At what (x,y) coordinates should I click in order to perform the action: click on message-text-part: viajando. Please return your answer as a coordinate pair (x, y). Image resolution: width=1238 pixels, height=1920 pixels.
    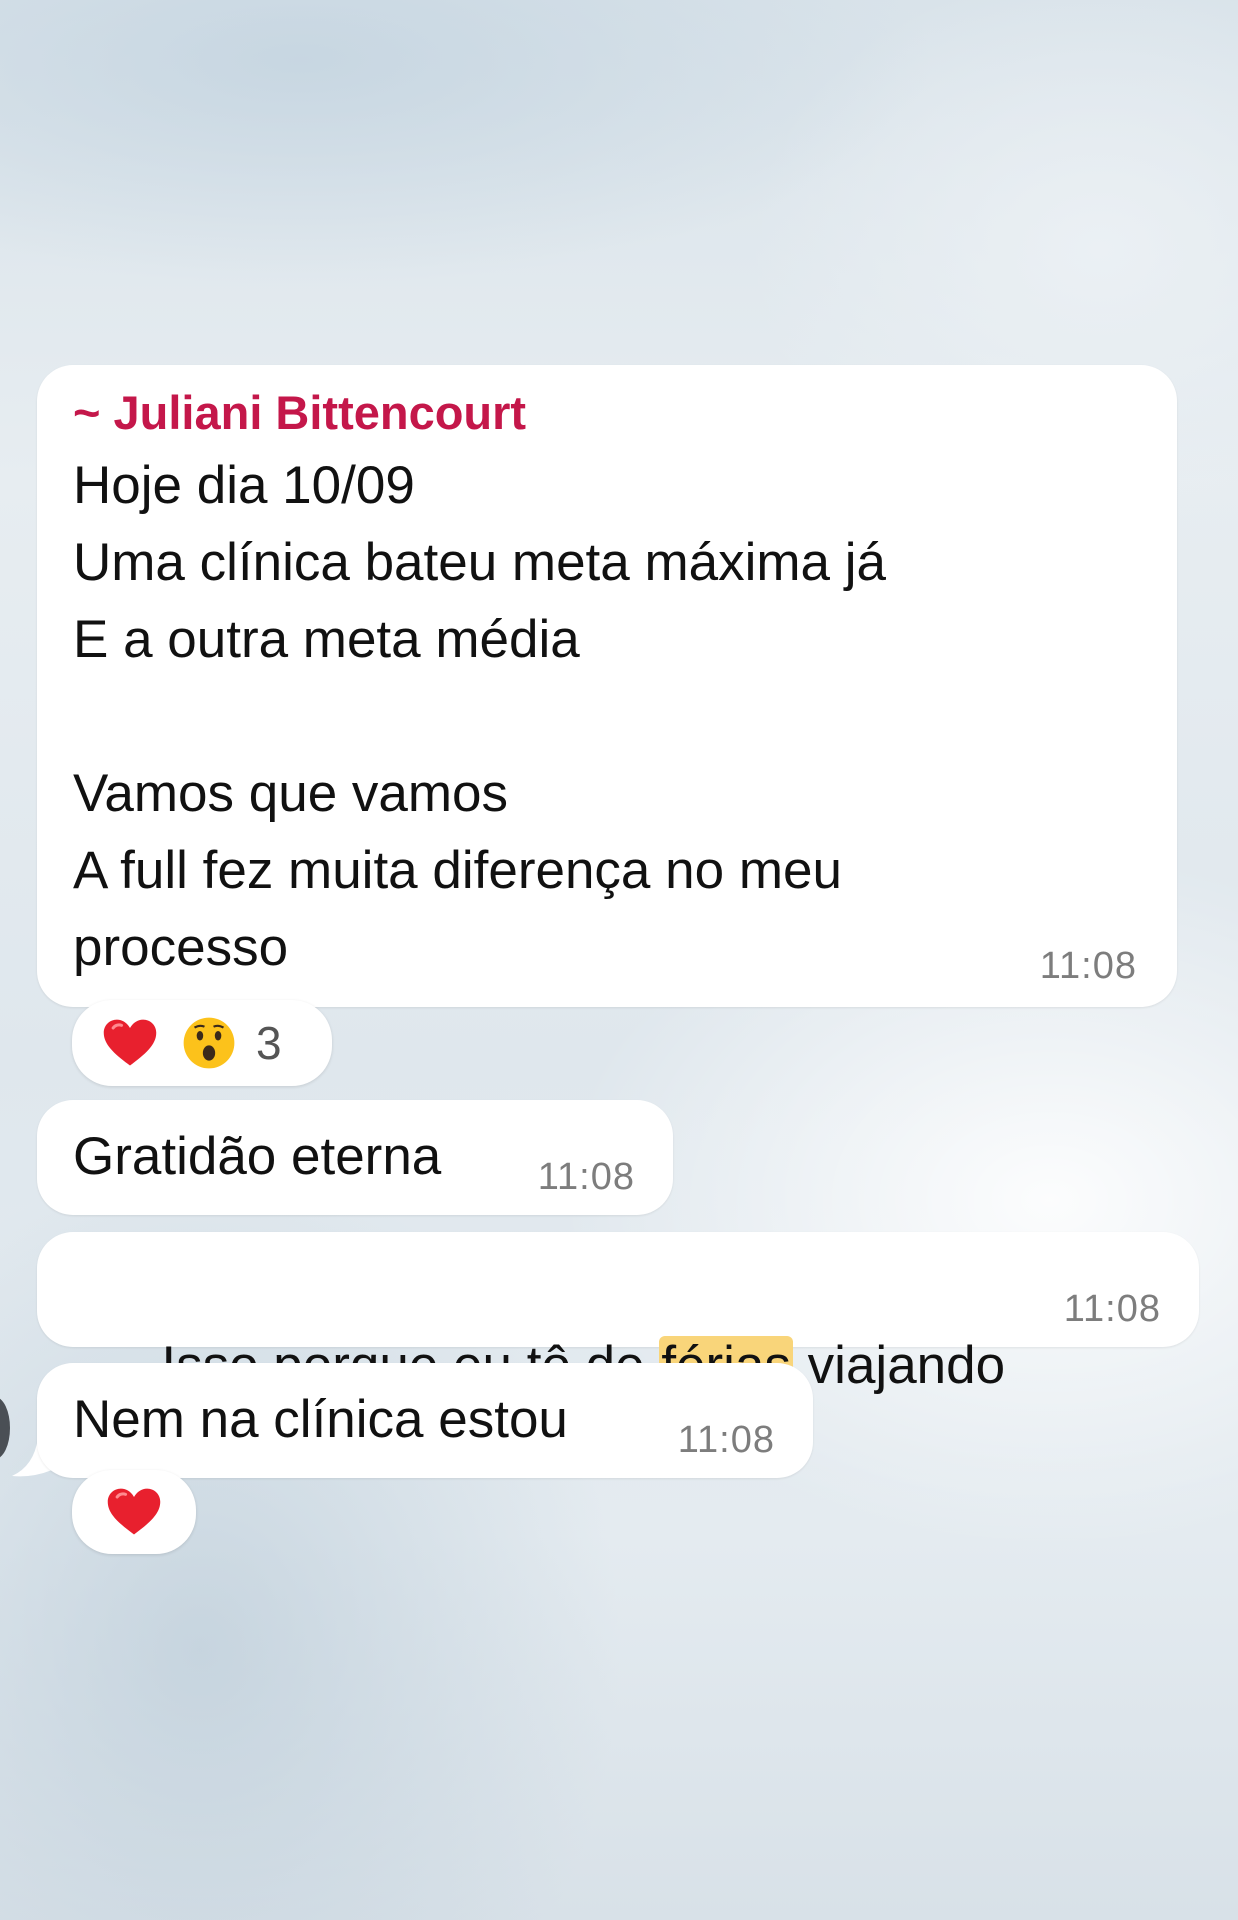
    Looking at the image, I should click on (899, 1365).